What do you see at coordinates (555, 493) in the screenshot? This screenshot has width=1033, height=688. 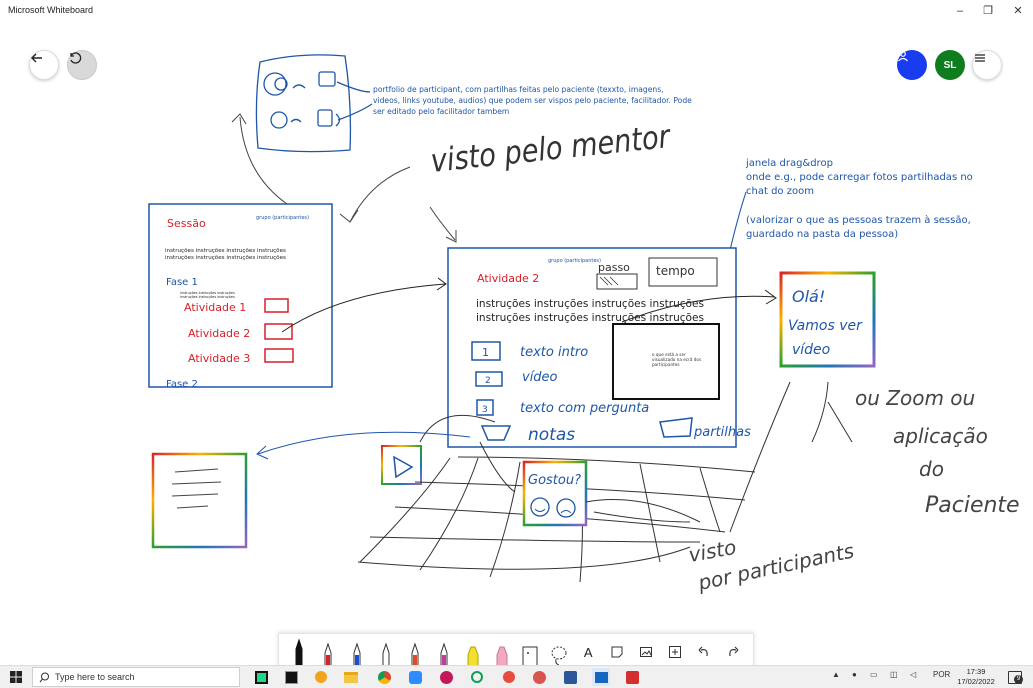 I see `feedback-card: Gostou?` at bounding box center [555, 493].